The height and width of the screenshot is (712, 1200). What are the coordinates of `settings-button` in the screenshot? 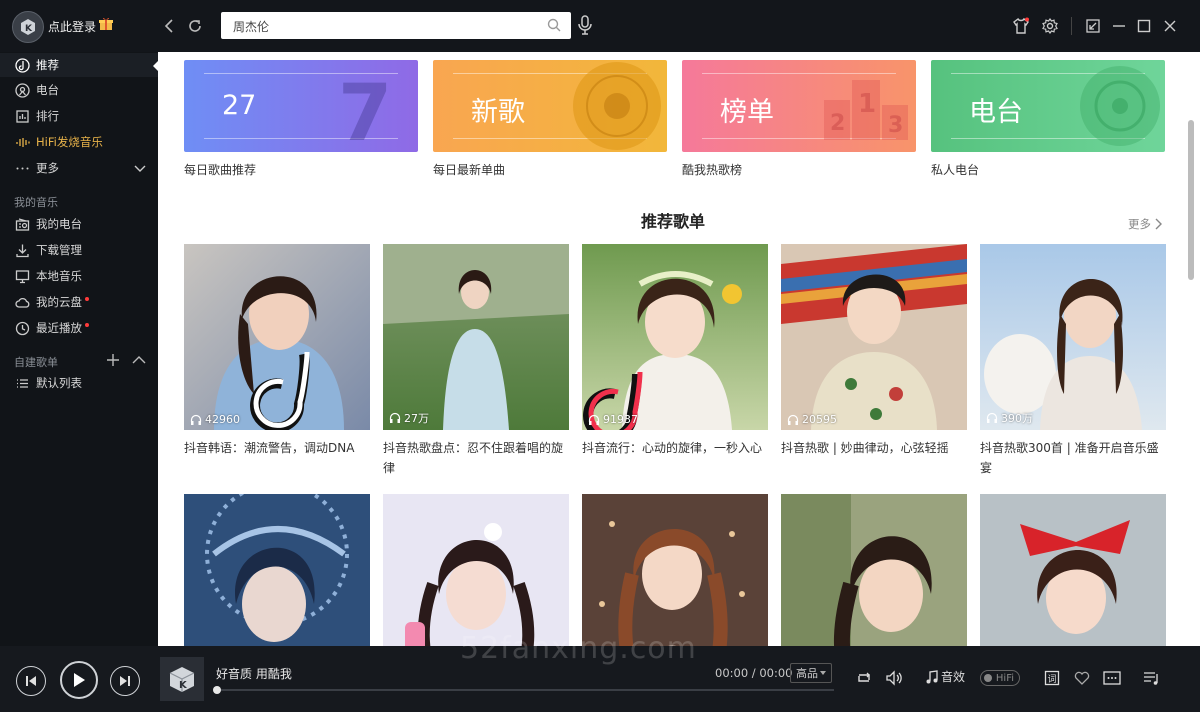 It's located at (1050, 26).